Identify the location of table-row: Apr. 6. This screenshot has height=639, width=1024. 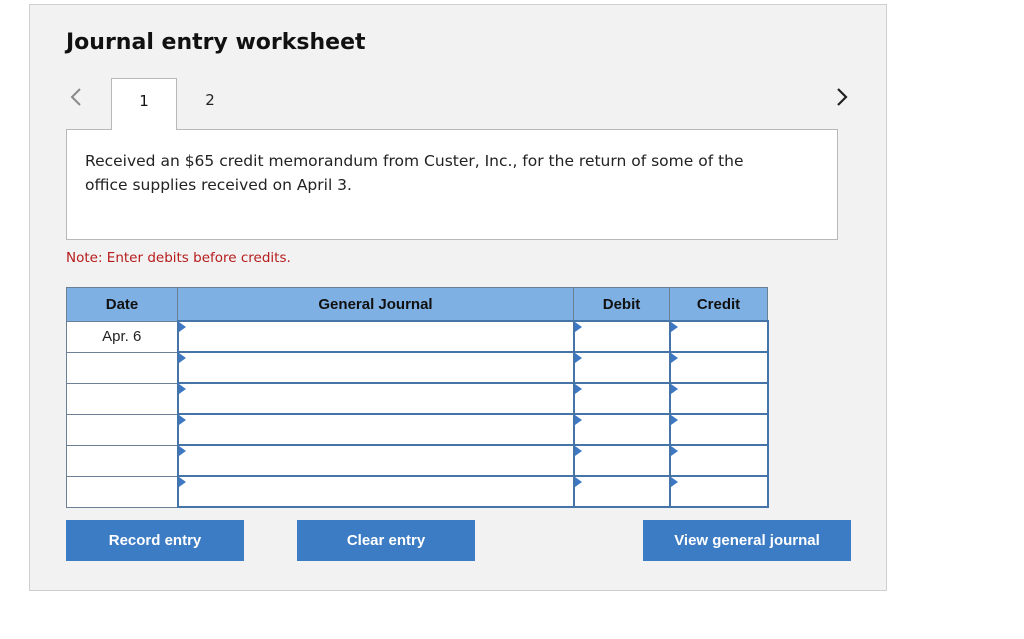
(417, 336).